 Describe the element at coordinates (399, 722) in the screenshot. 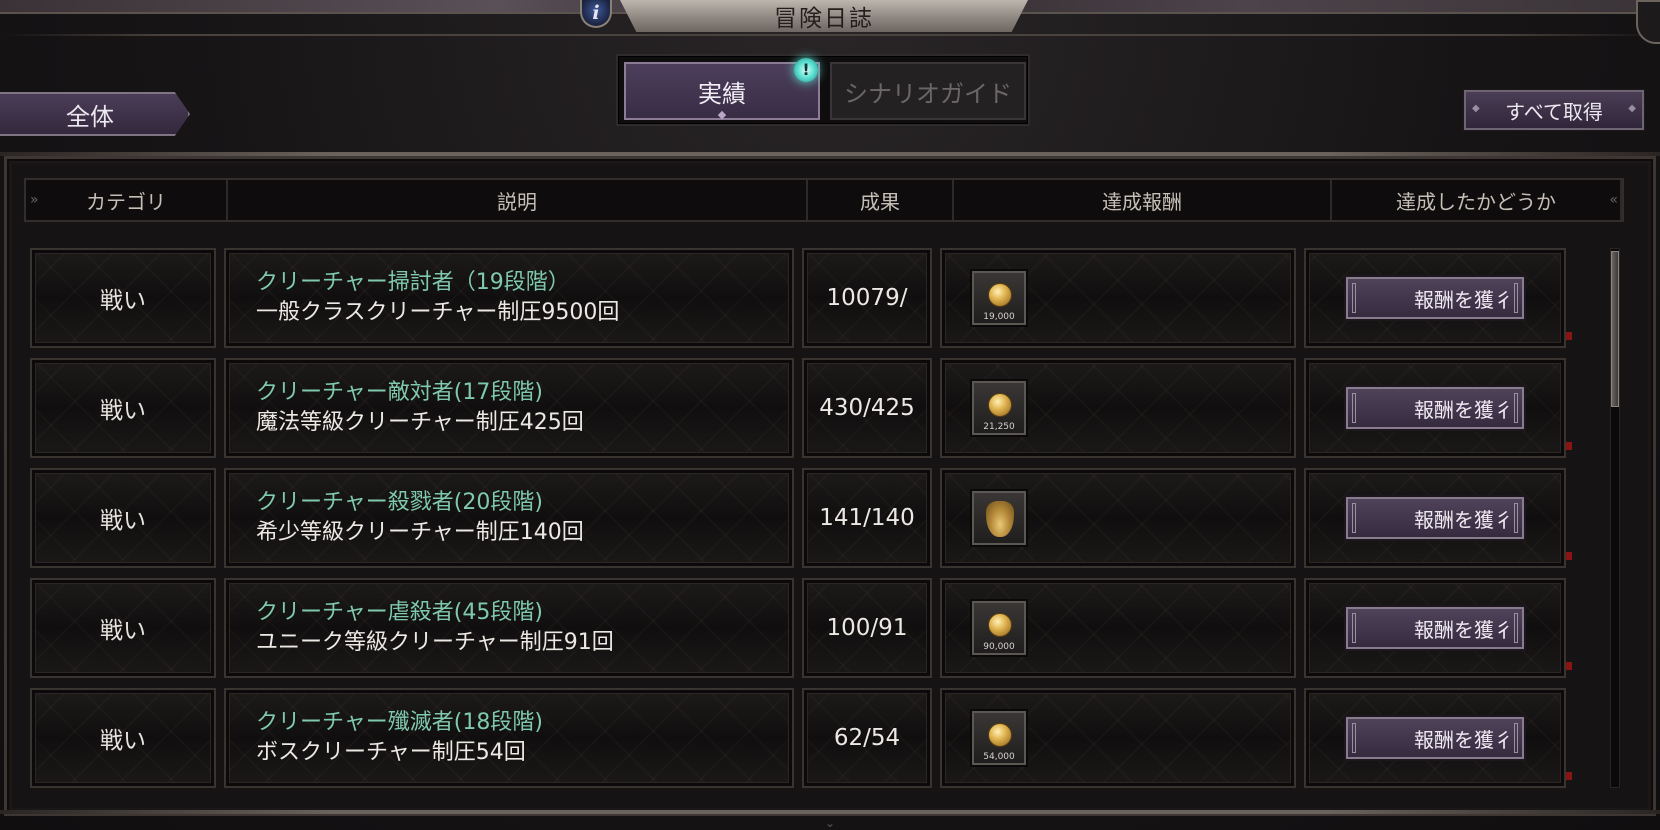

I see `achievement-title: クリーチャー殲滅者(18段階)` at that location.